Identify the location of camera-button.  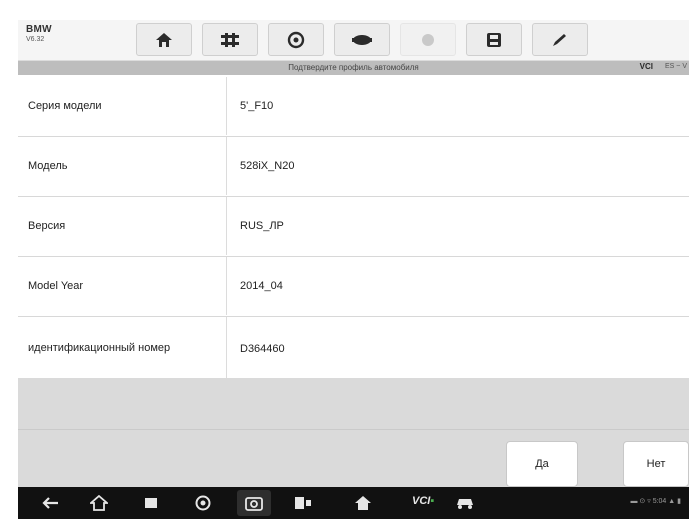
(254, 503).